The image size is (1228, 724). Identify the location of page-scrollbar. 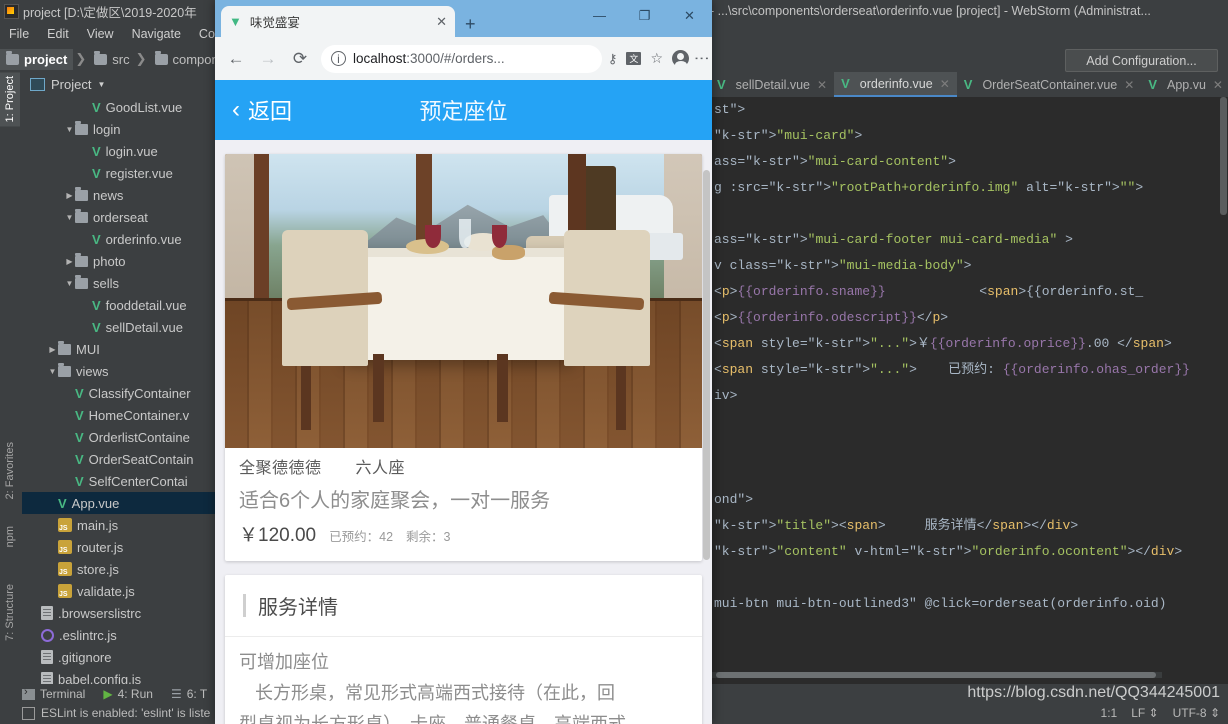
(706, 370).